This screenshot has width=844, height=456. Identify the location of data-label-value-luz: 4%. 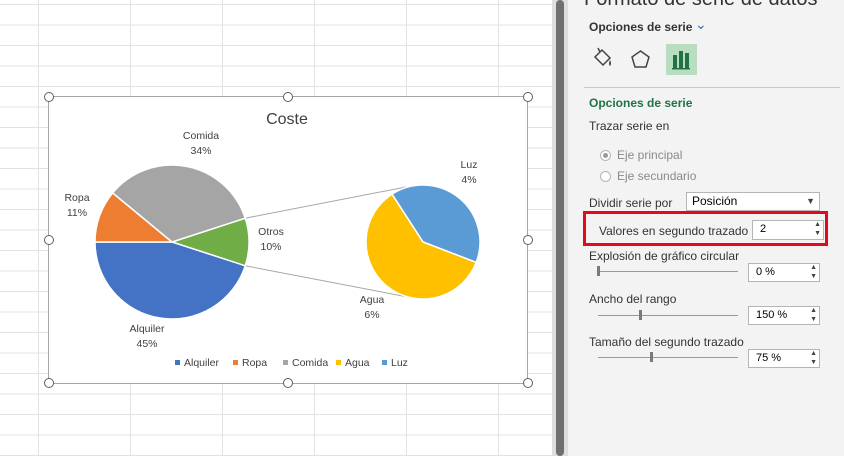
(468, 180).